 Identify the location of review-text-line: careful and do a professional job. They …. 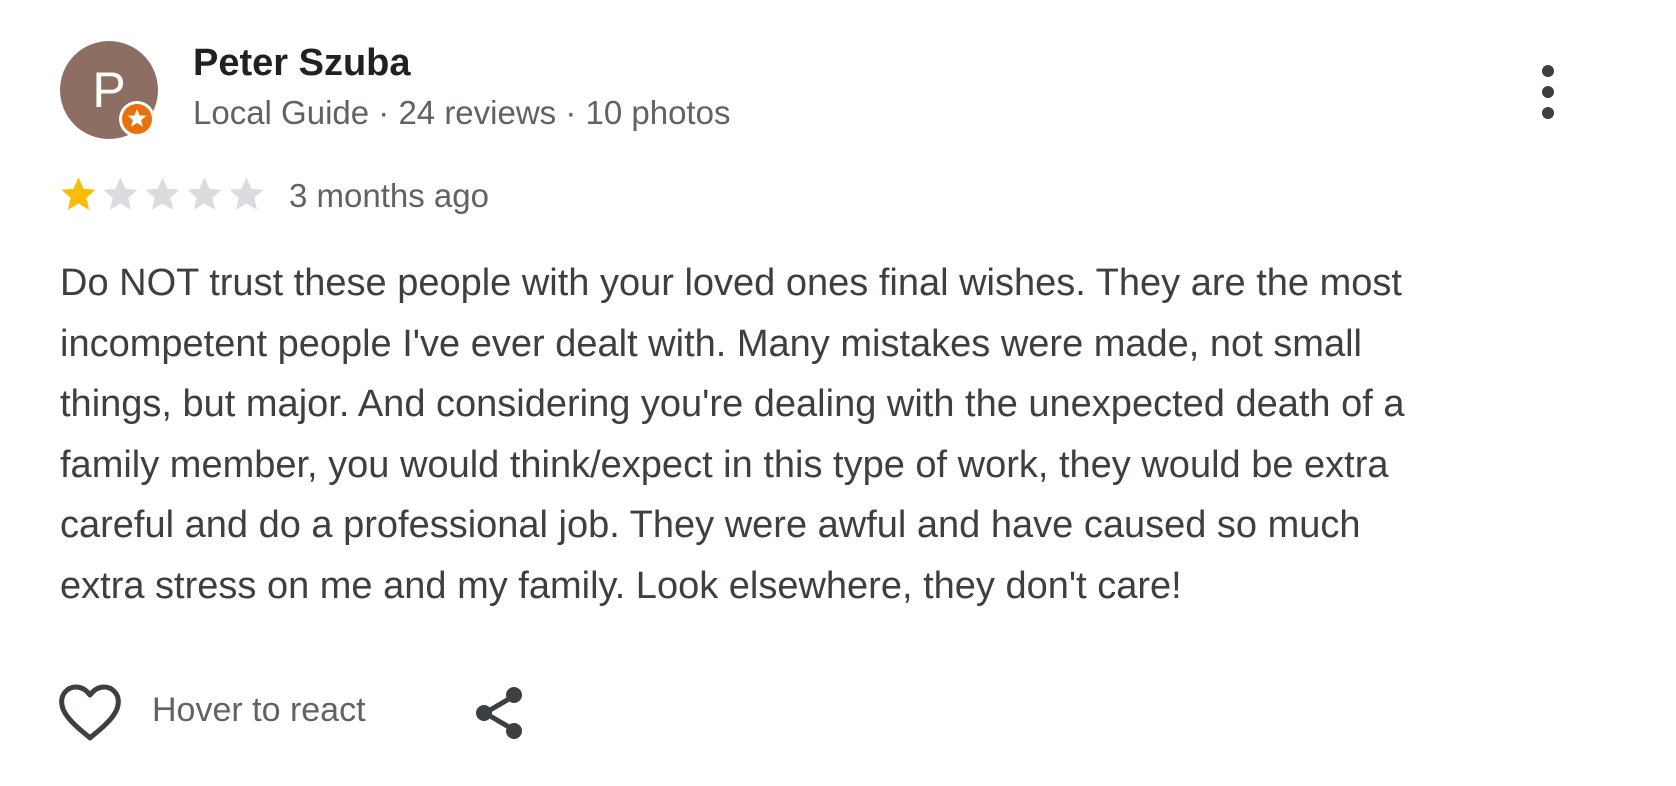
(710, 525).